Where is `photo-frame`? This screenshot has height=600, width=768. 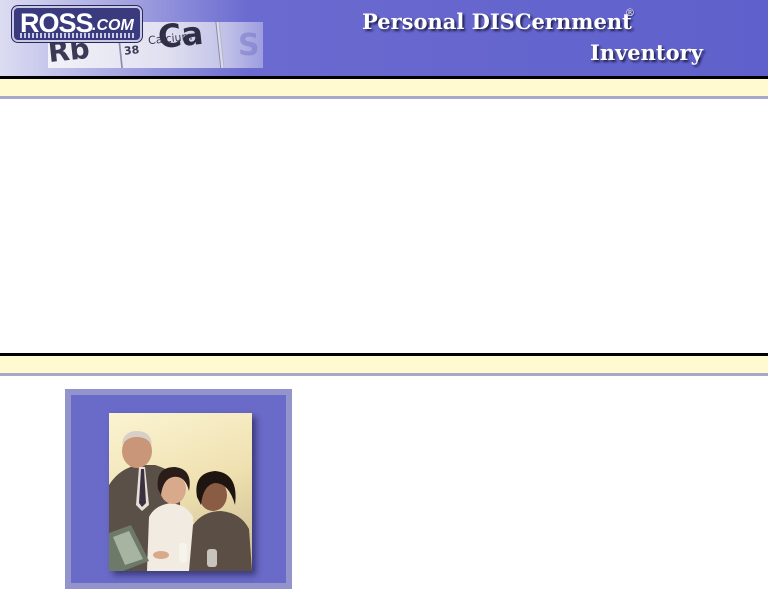 photo-frame is located at coordinates (178, 489).